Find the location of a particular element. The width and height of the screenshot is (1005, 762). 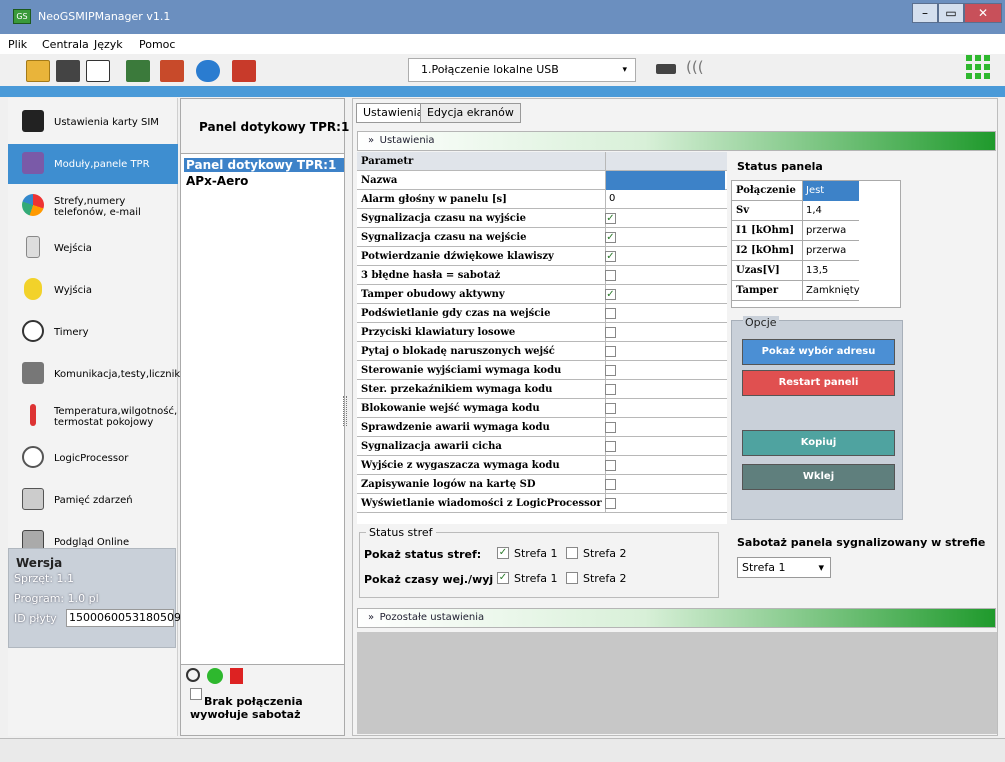

exit-icon is located at coordinates (244, 71).